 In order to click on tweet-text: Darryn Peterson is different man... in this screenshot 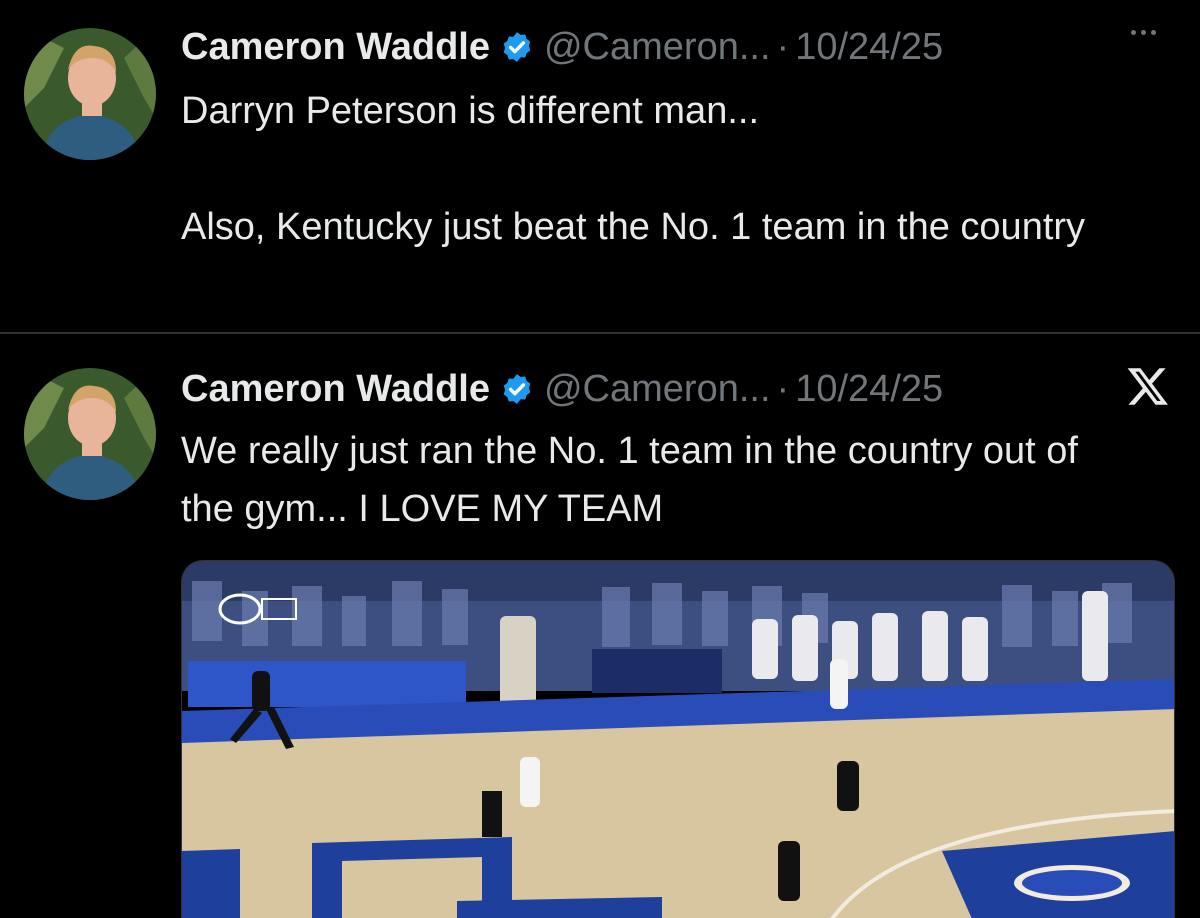, I will do `click(470, 111)`.